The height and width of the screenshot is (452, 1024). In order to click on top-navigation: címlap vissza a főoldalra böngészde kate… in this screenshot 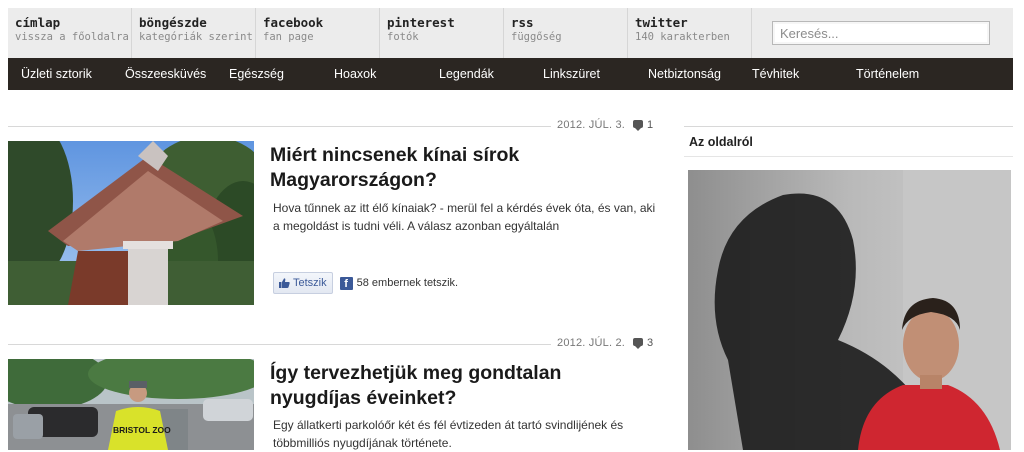, I will do `click(510, 33)`.